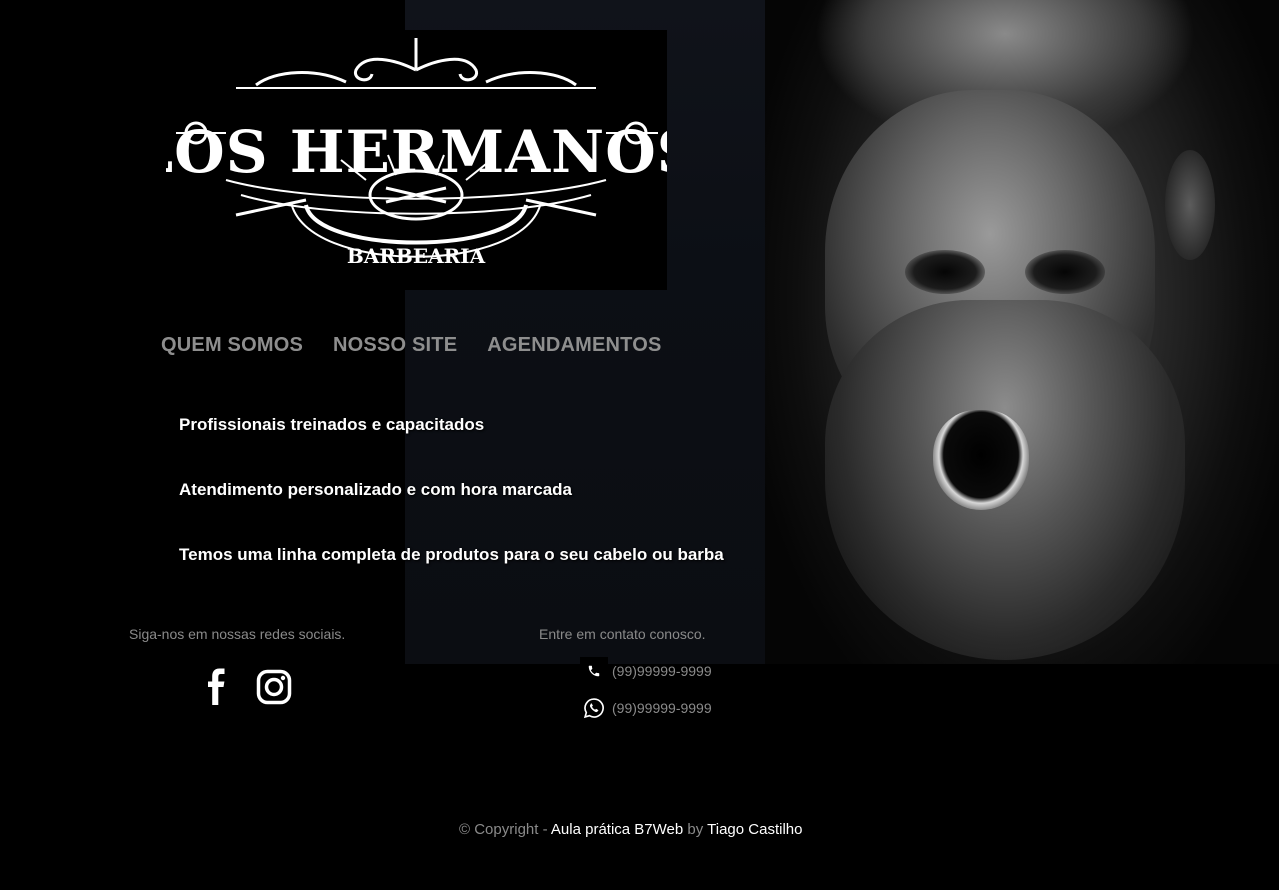 This screenshot has width=1279, height=890. What do you see at coordinates (945, 272) in the screenshot?
I see `photo-eye-left` at bounding box center [945, 272].